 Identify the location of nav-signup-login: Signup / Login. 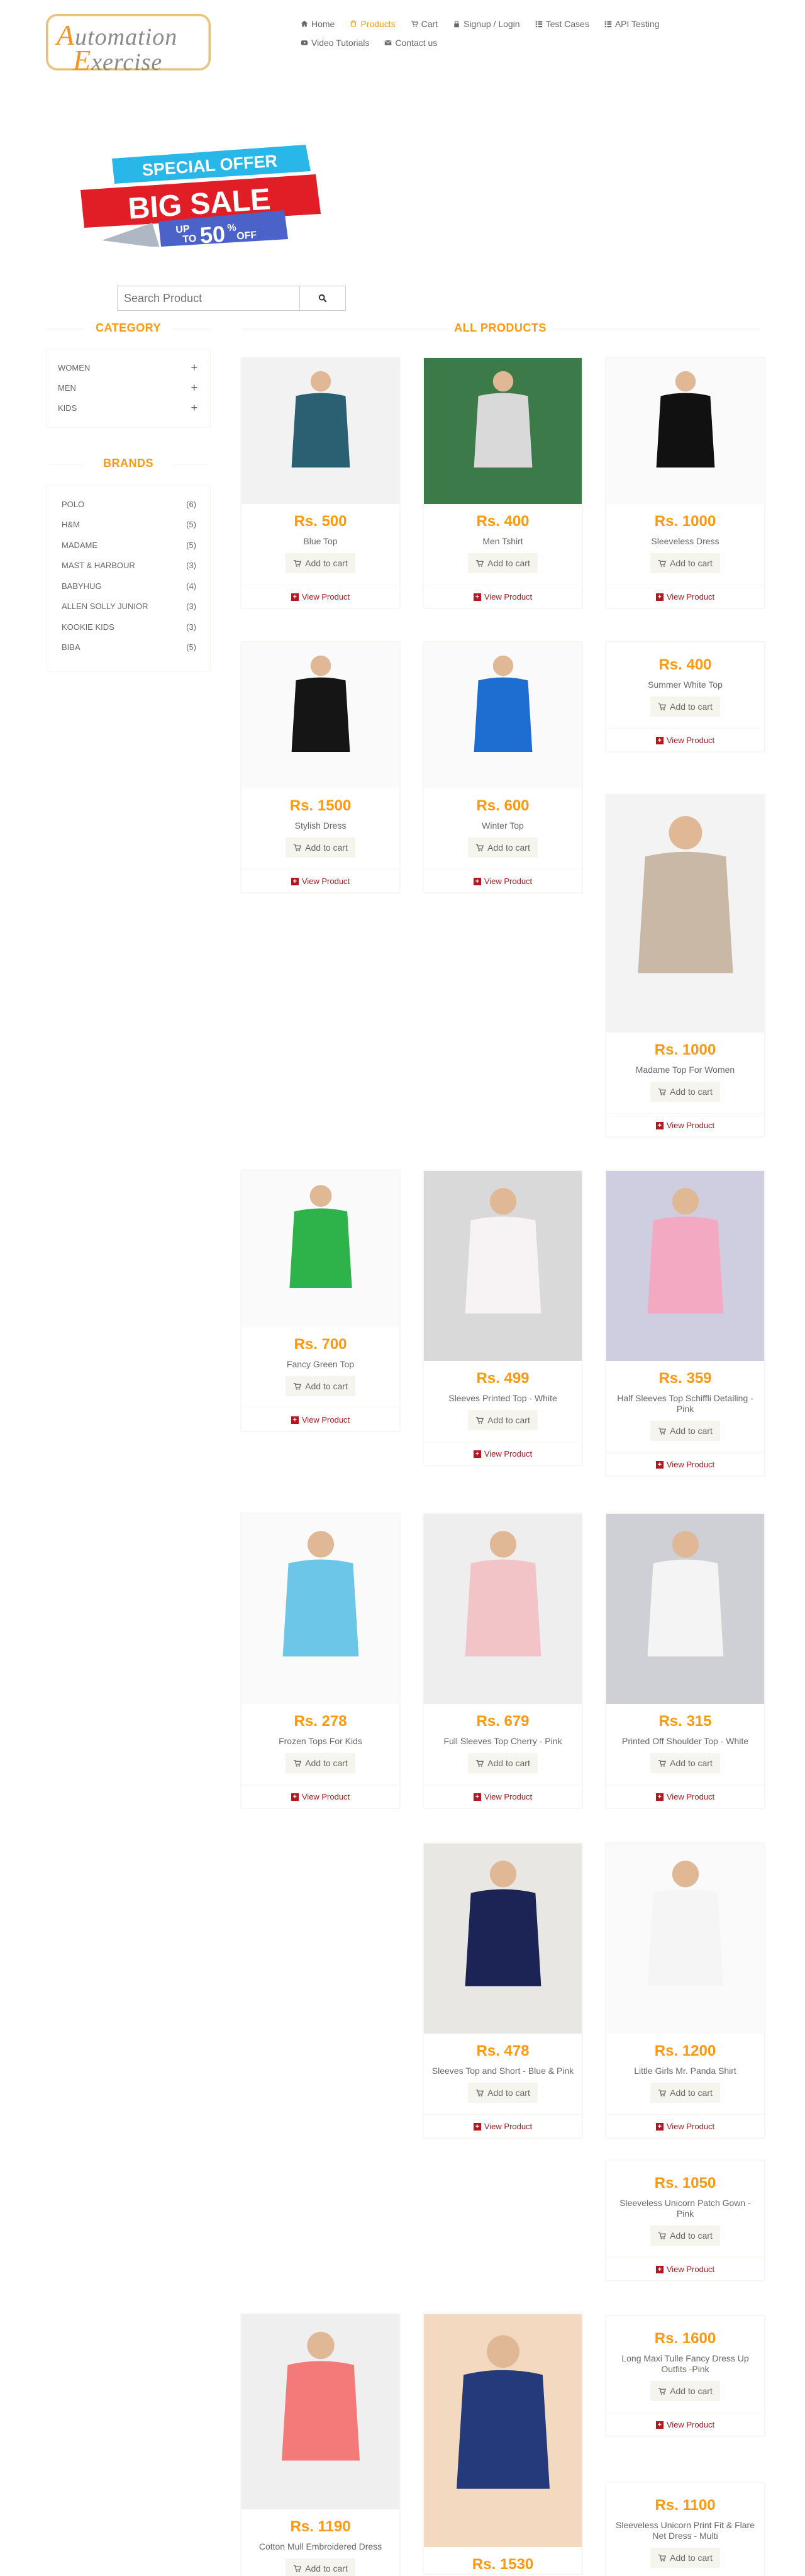
(486, 24).